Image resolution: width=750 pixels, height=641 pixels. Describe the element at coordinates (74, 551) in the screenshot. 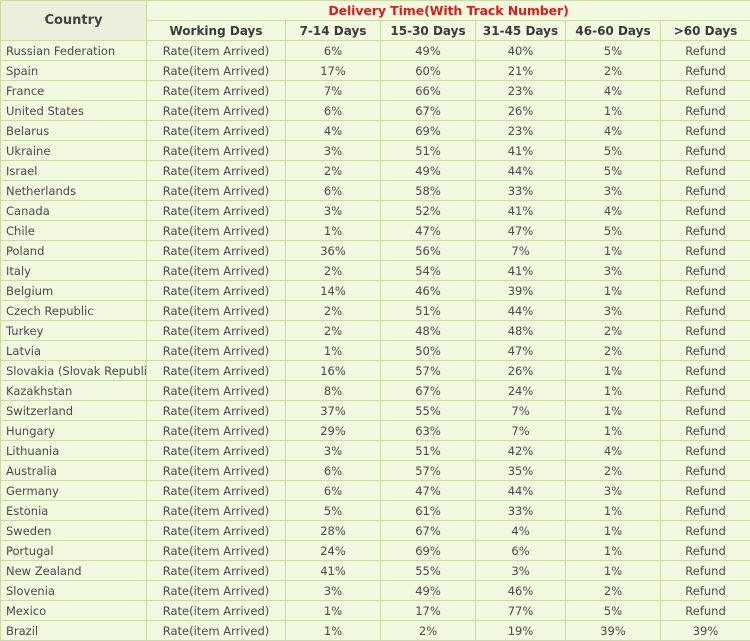

I see `country-cell: Portugal` at that location.